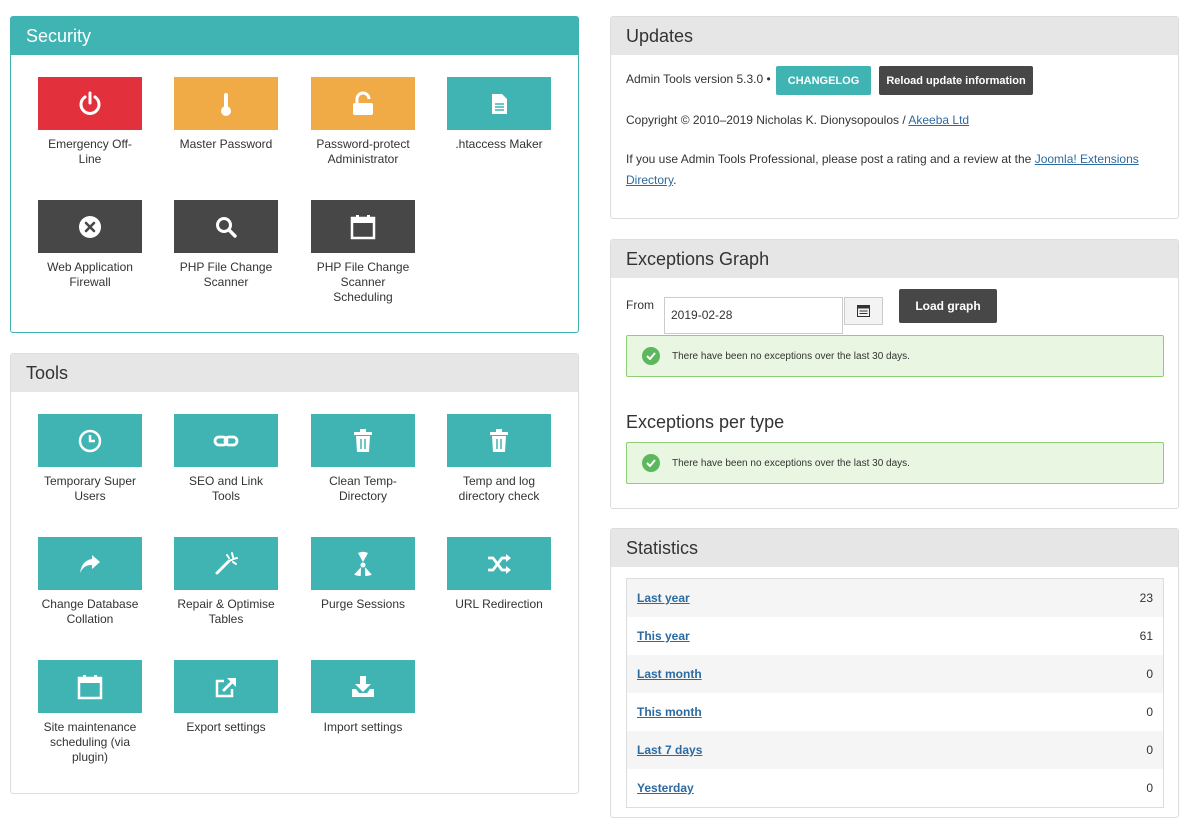 Image resolution: width=1190 pixels, height=818 pixels. Describe the element at coordinates (894, 36) in the screenshot. I see `updates-panel-title: Updates` at that location.